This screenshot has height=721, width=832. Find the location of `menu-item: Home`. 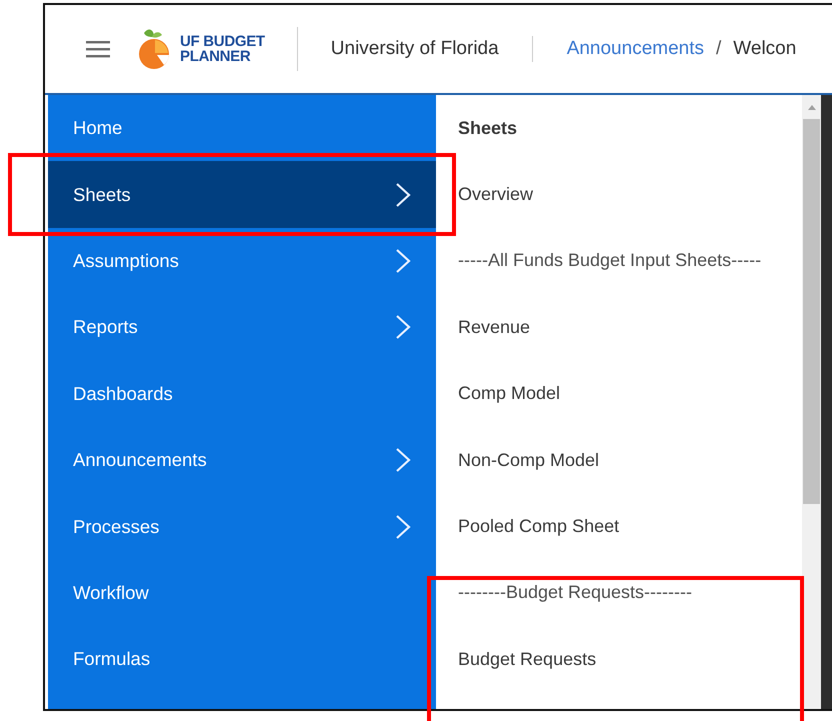

menu-item: Home is located at coordinates (242, 128).